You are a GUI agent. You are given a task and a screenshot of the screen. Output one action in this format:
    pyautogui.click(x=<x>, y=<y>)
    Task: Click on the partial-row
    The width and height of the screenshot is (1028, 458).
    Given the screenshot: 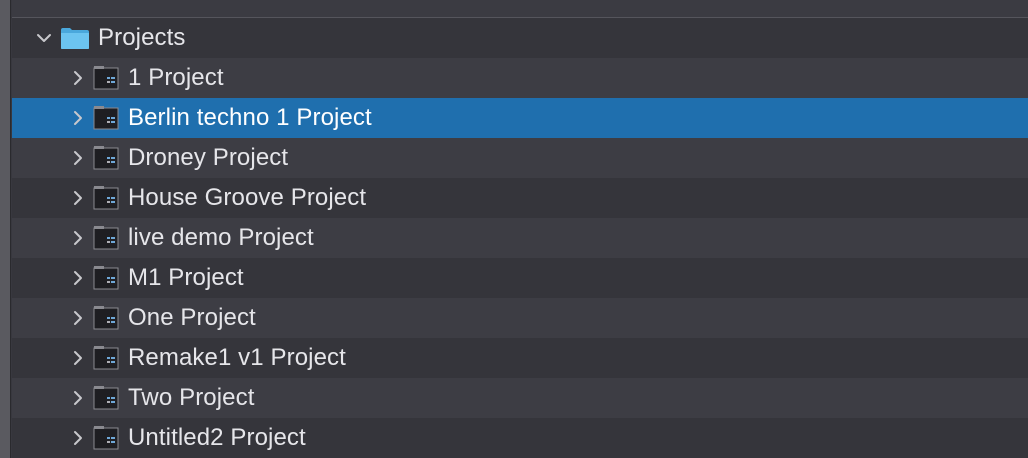 What is the action you would take?
    pyautogui.click(x=520, y=9)
    